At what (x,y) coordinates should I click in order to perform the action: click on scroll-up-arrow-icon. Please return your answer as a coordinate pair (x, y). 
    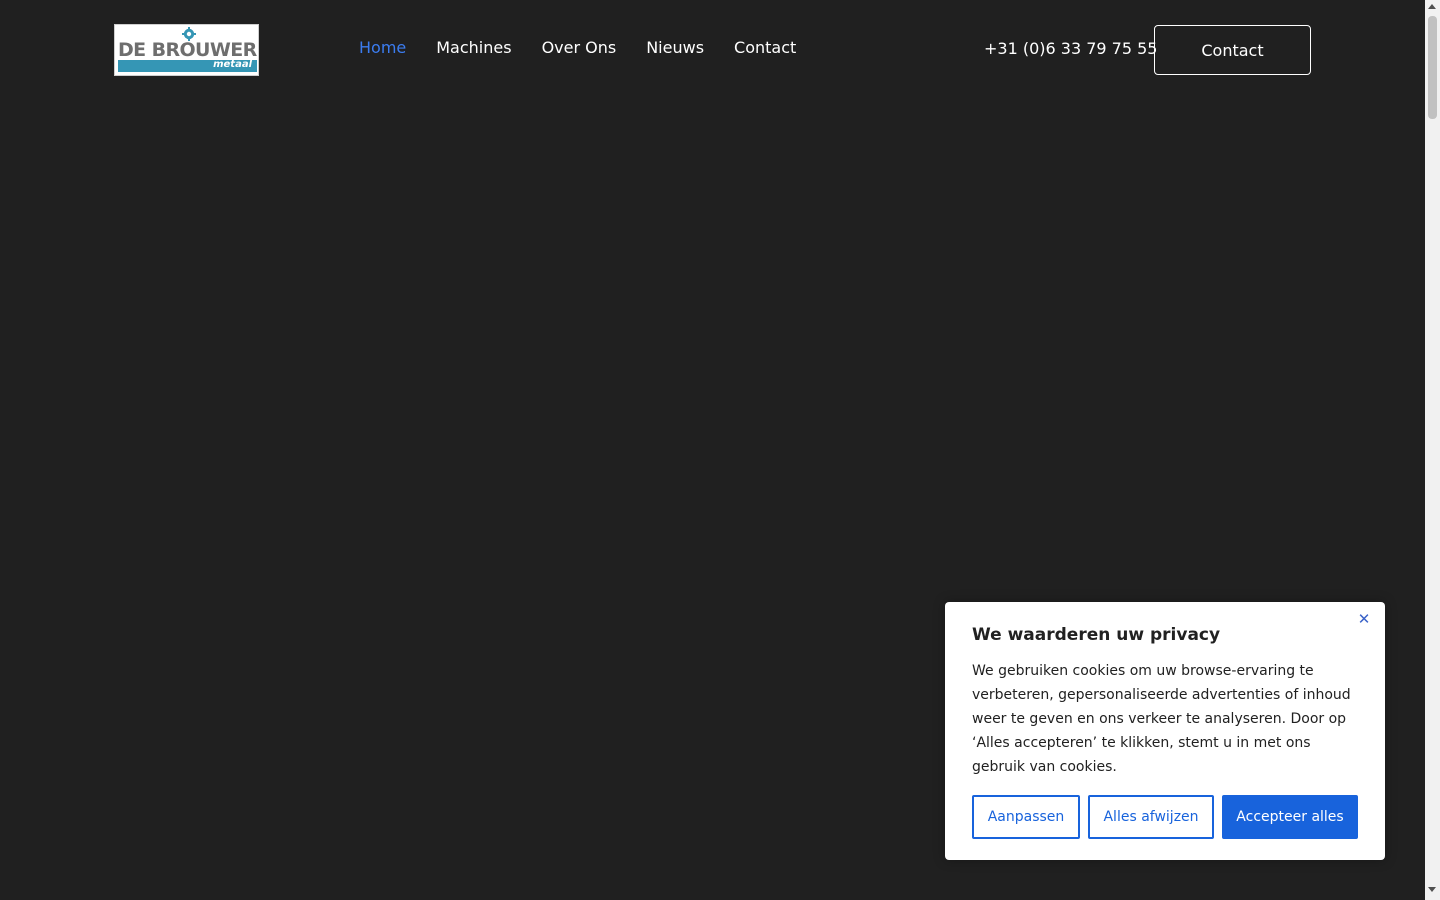
    Looking at the image, I should click on (1432, 6).